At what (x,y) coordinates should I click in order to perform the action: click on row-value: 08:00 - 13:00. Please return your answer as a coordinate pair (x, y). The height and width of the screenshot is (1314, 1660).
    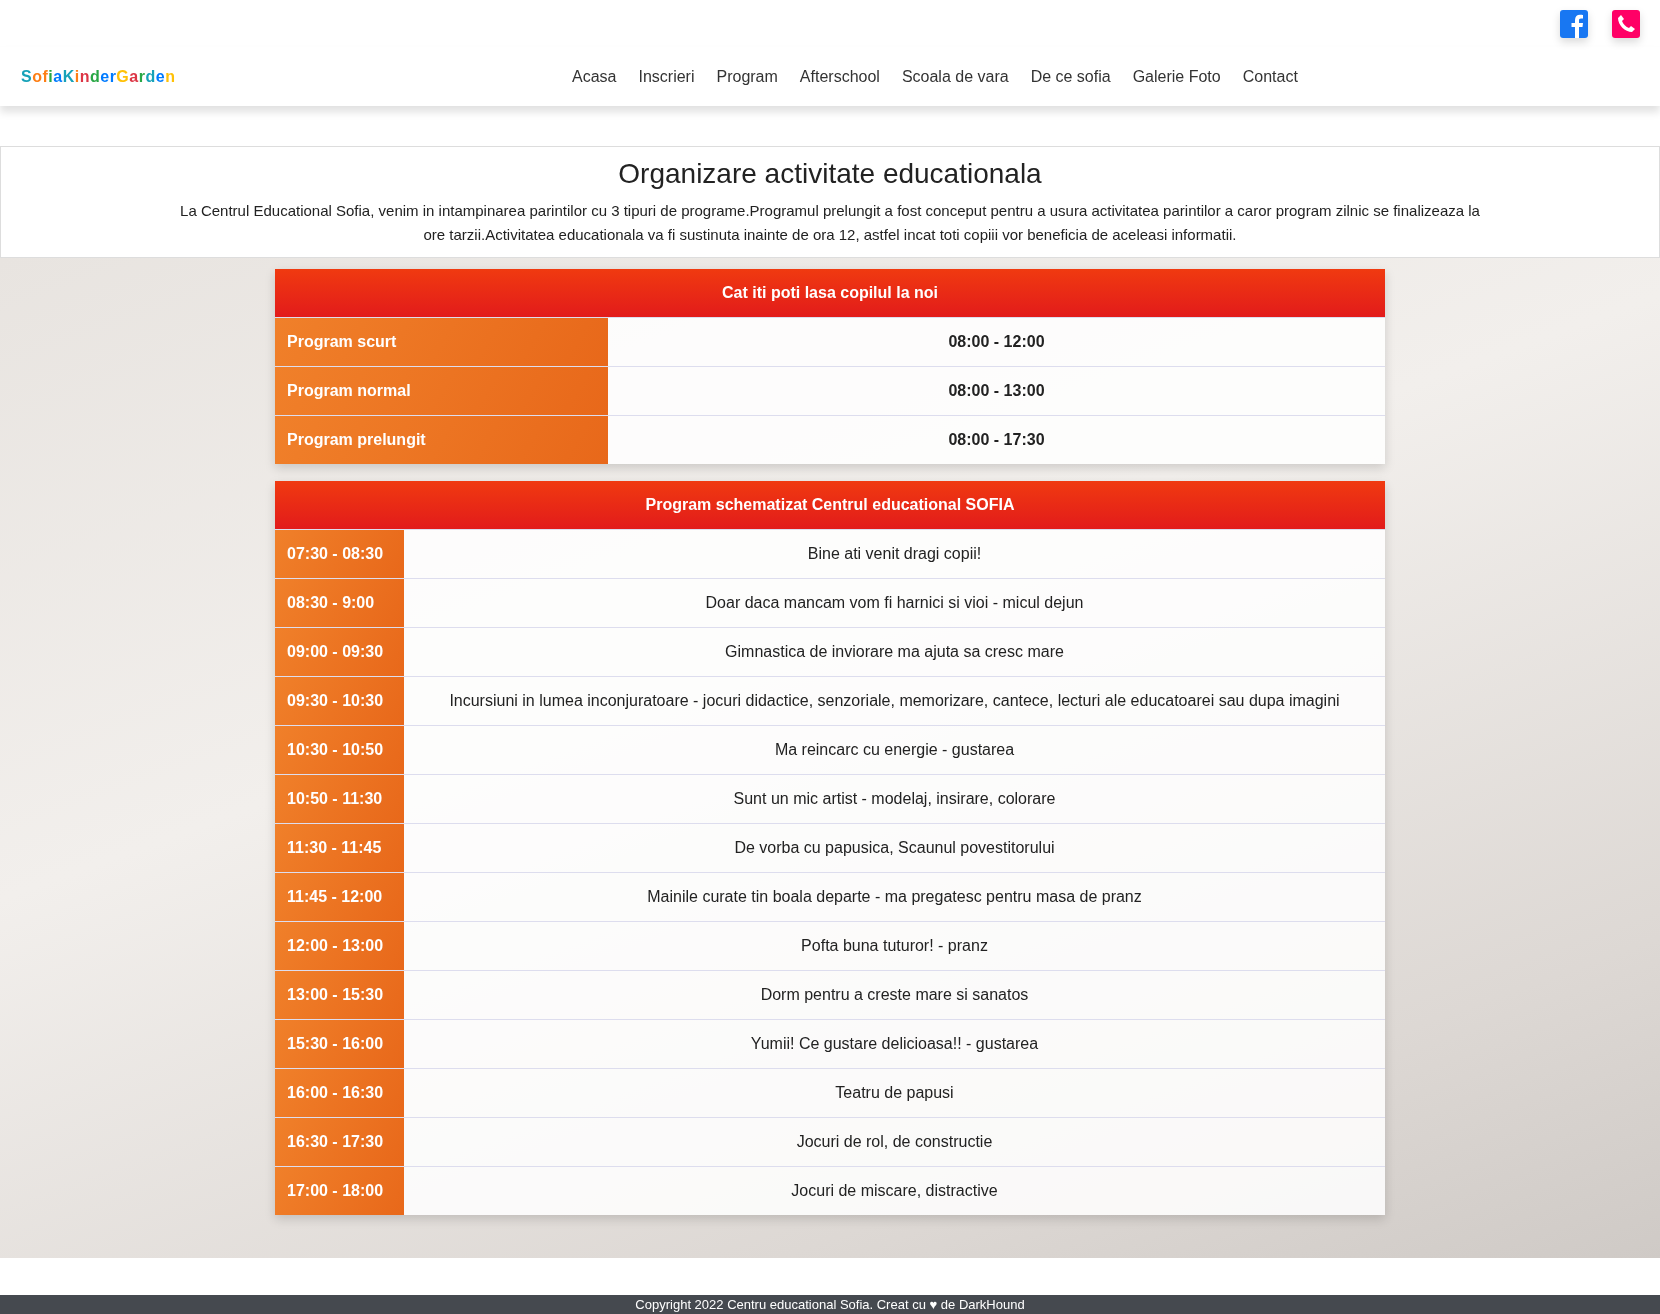
    Looking at the image, I should click on (996, 391).